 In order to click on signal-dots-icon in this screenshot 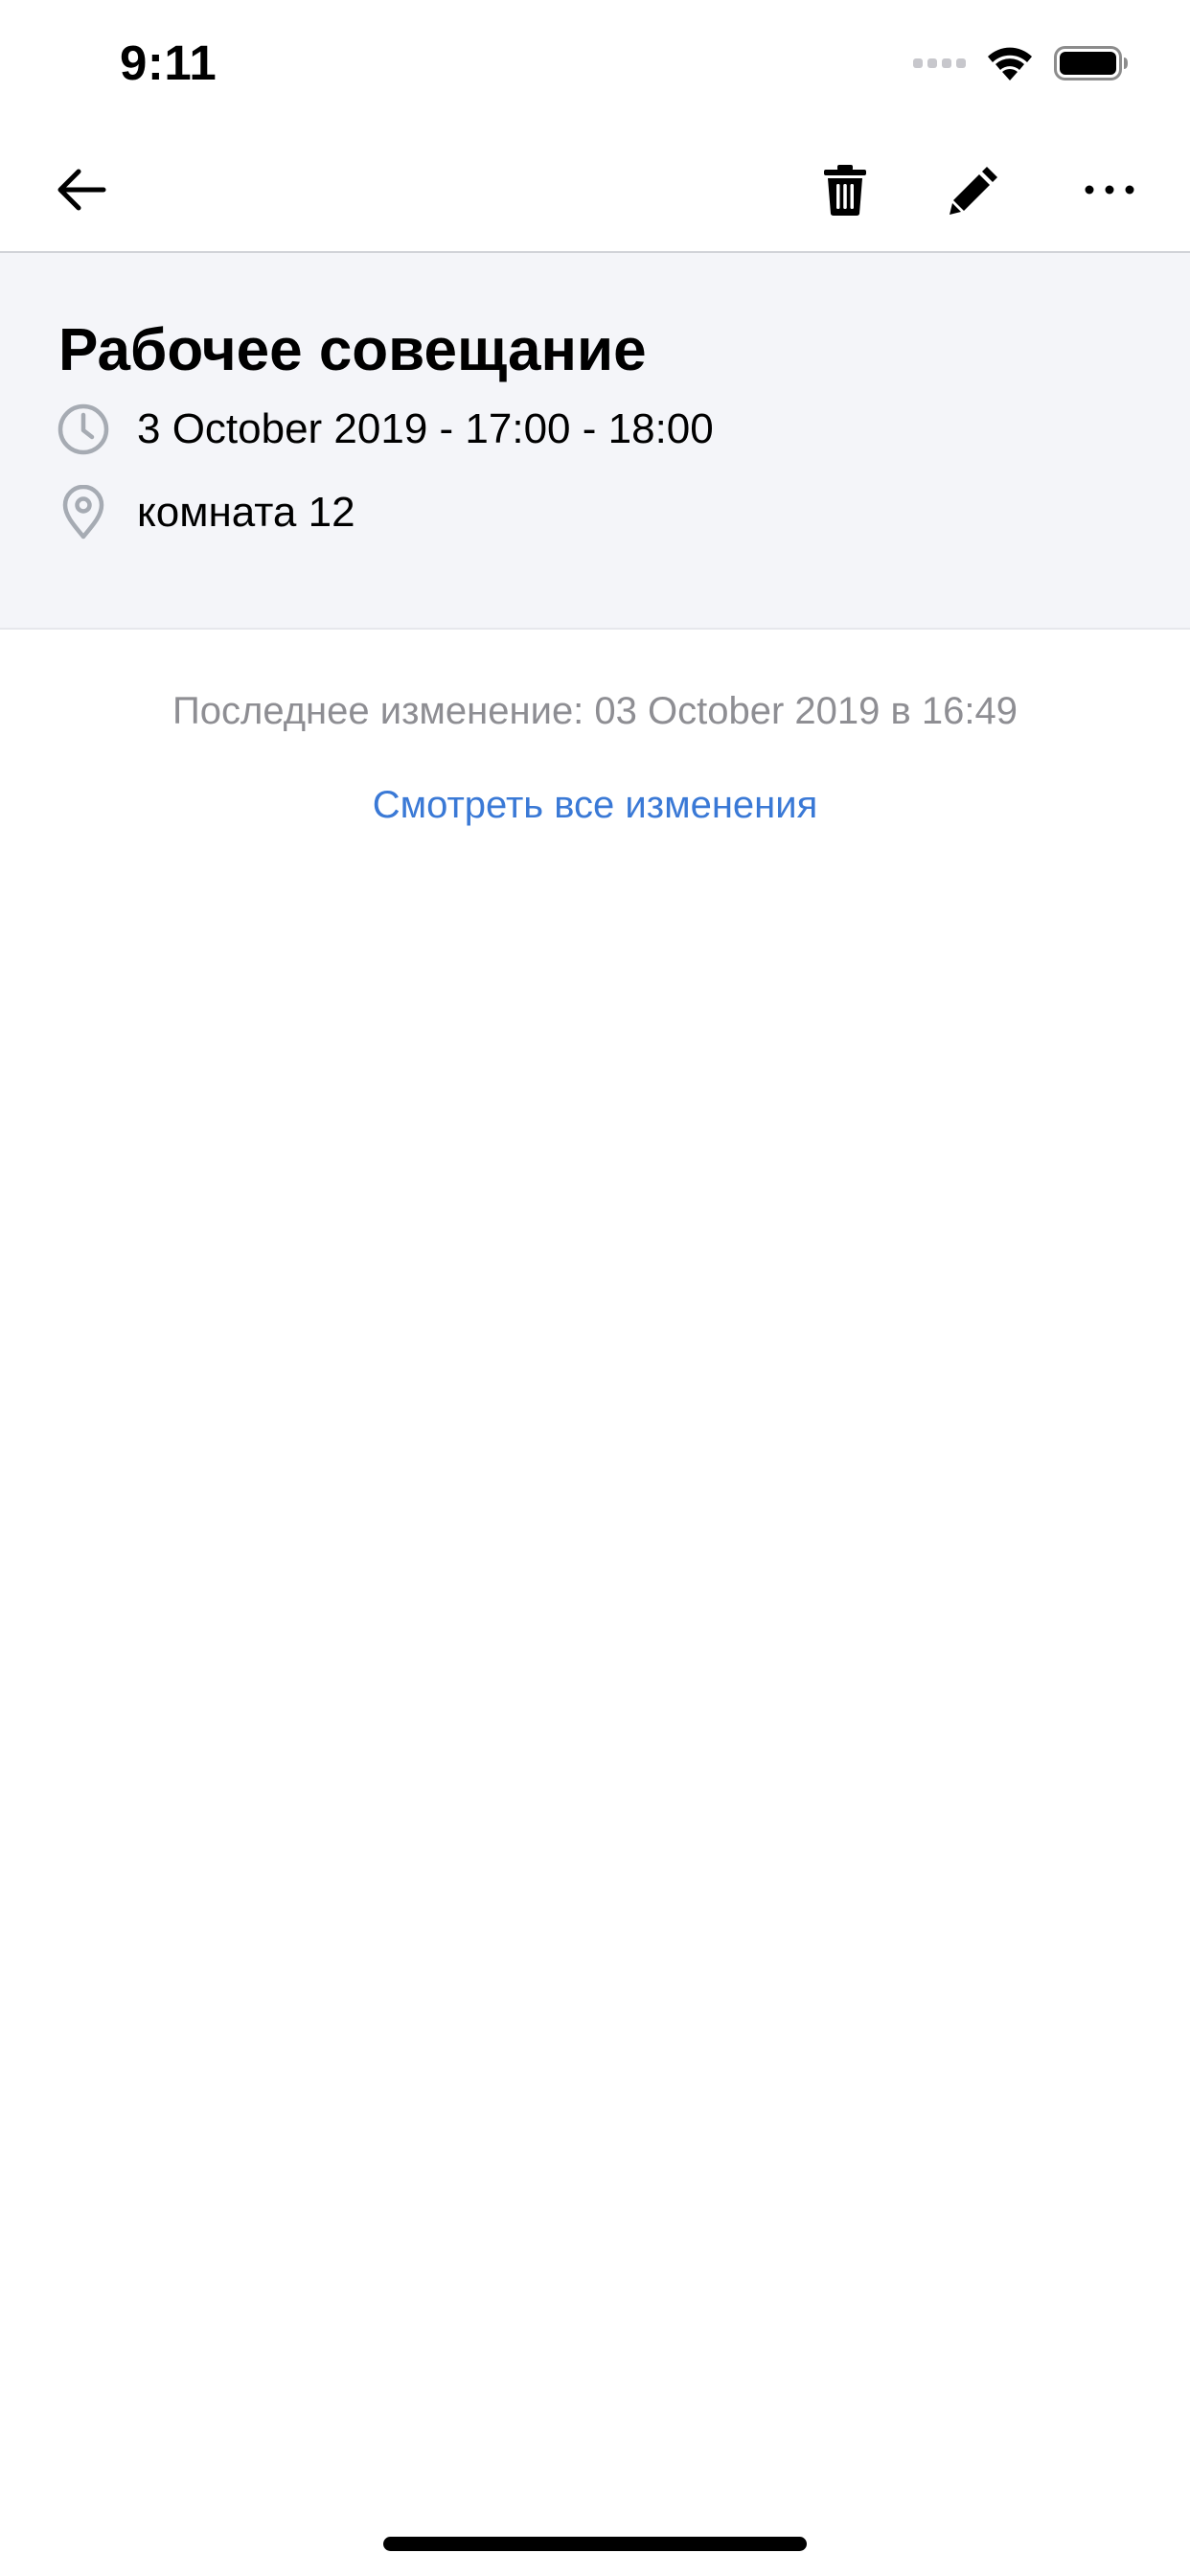, I will do `click(940, 63)`.